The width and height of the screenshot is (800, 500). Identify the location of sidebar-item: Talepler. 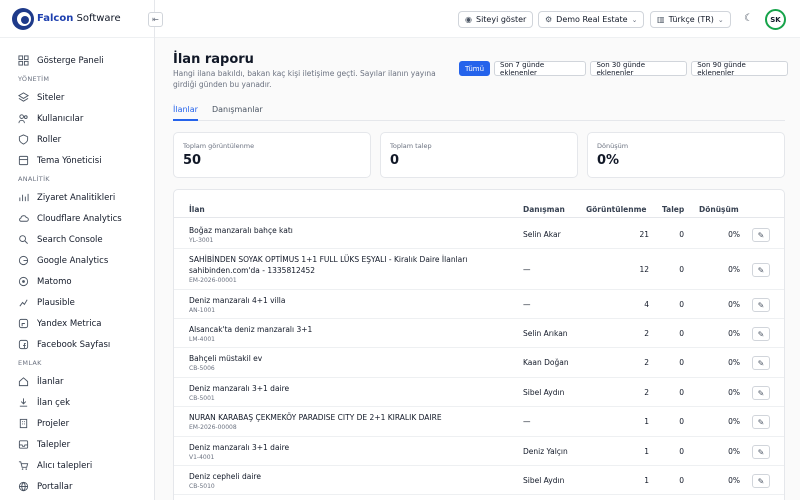
(77, 444).